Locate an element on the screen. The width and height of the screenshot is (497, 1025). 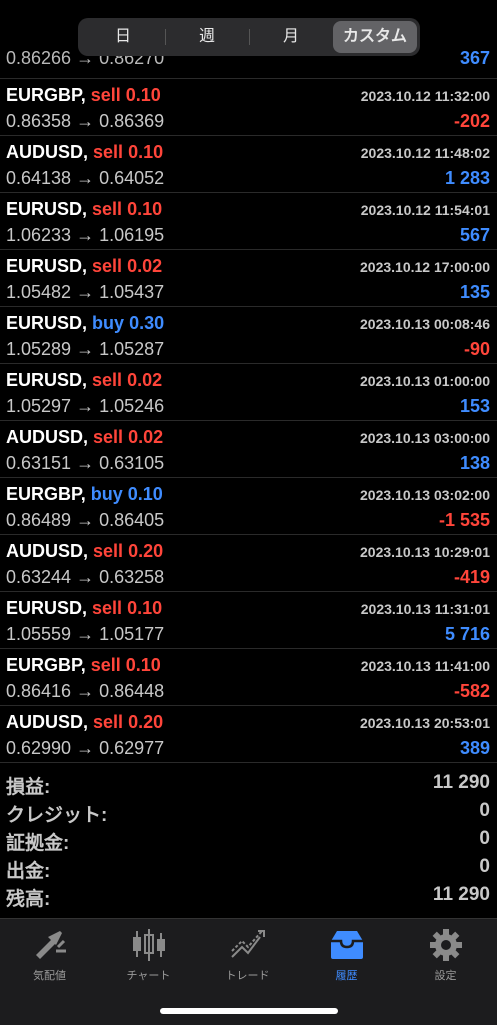
tab-trade: トレード is located at coordinates (247, 955).